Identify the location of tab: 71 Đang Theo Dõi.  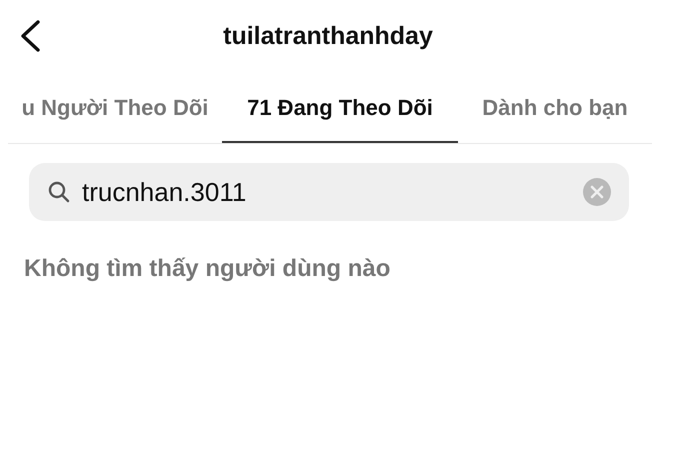
(340, 108).